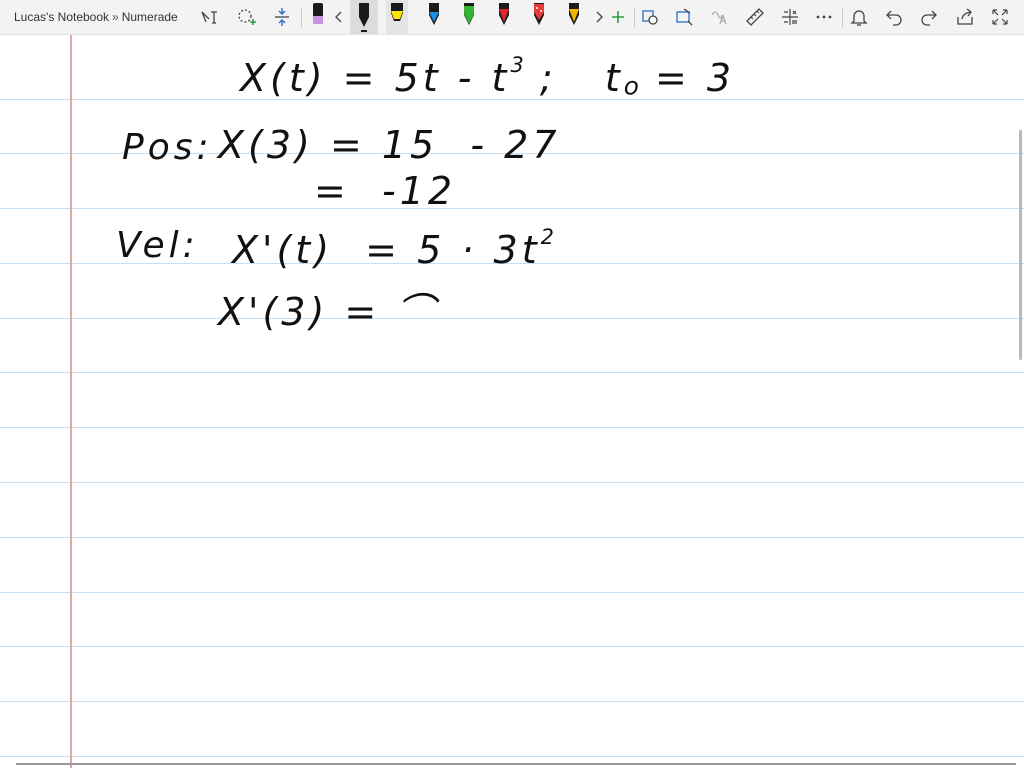  Describe the element at coordinates (516, 764) in the screenshot. I see `bottom-border` at that location.